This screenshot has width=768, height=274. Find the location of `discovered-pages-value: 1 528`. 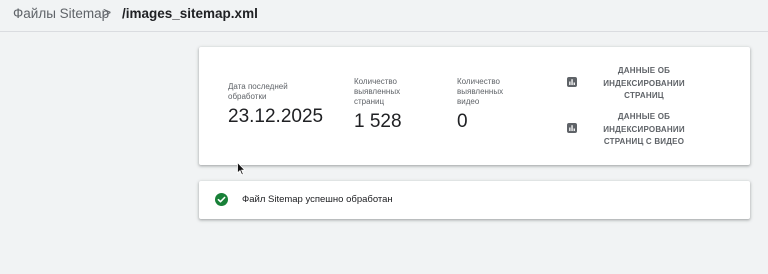

discovered-pages-value: 1 528 is located at coordinates (378, 121).